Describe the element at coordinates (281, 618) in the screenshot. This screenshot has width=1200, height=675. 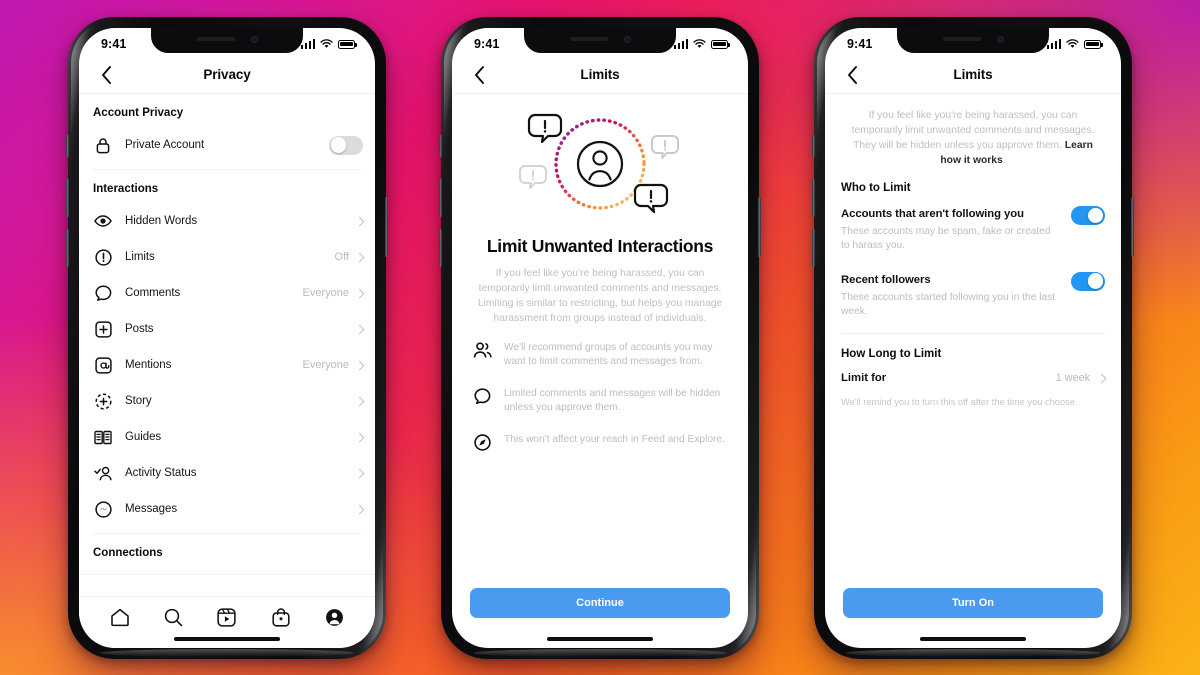
I see `shop-icon` at that location.